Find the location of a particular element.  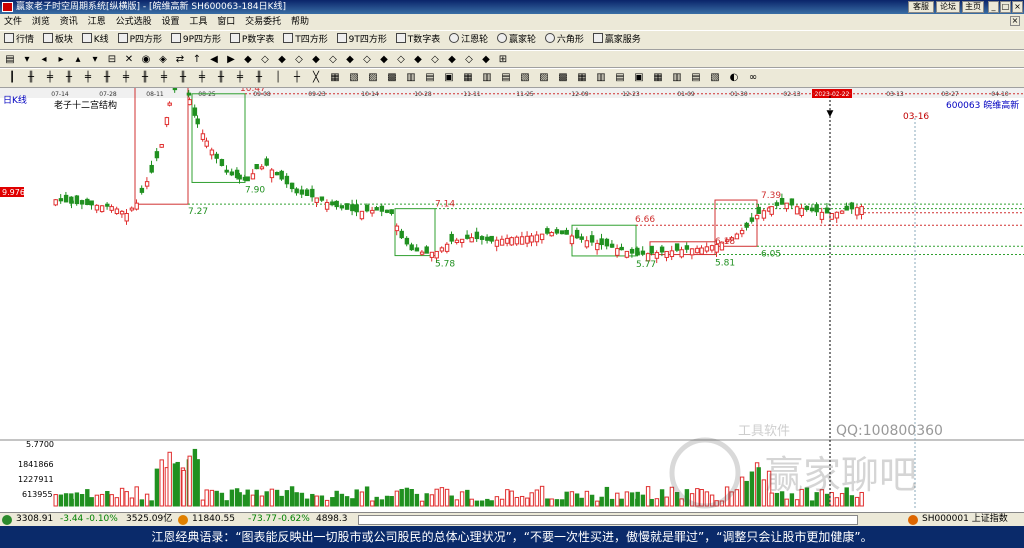

toolbar-service: 赢家服务 is located at coordinates (616, 40).